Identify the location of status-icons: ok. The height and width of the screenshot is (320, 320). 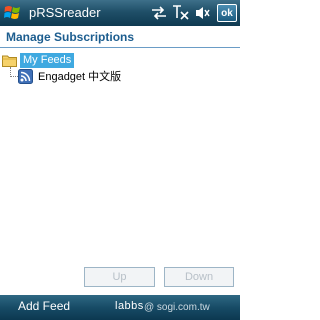
(194, 13).